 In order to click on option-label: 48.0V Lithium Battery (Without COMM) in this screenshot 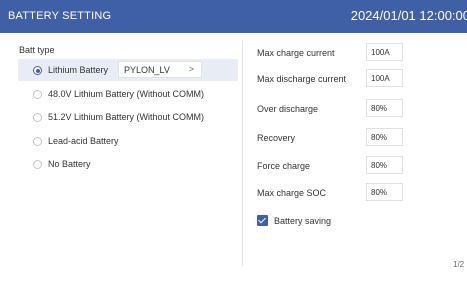, I will do `click(126, 94)`.